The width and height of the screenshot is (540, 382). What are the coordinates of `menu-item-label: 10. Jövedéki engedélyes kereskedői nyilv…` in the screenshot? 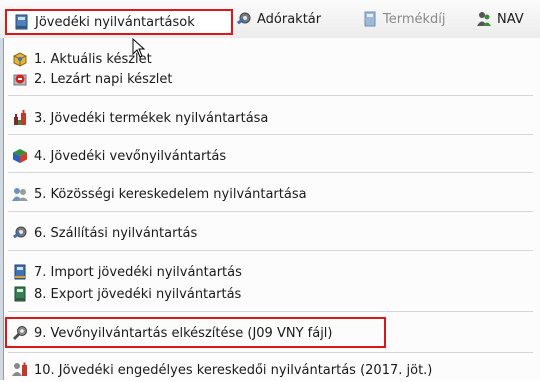 It's located at (233, 370).